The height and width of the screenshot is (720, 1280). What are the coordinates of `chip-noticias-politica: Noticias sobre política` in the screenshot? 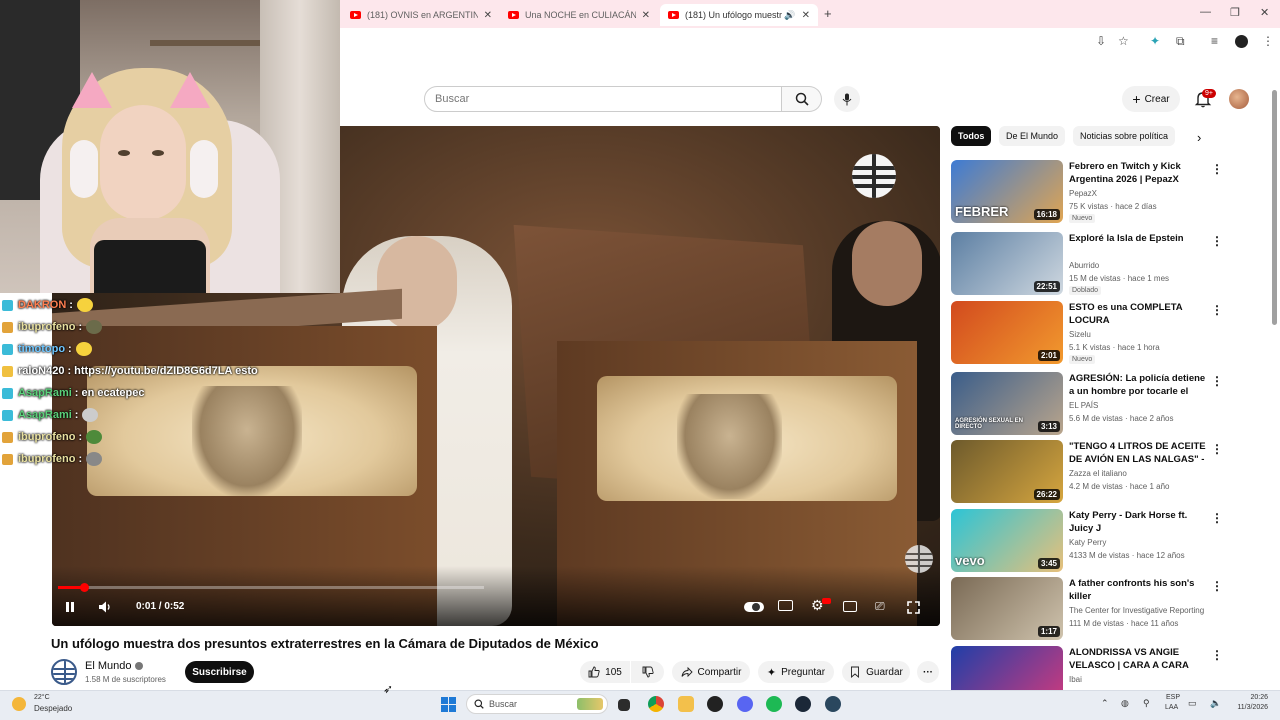 It's located at (1124, 136).